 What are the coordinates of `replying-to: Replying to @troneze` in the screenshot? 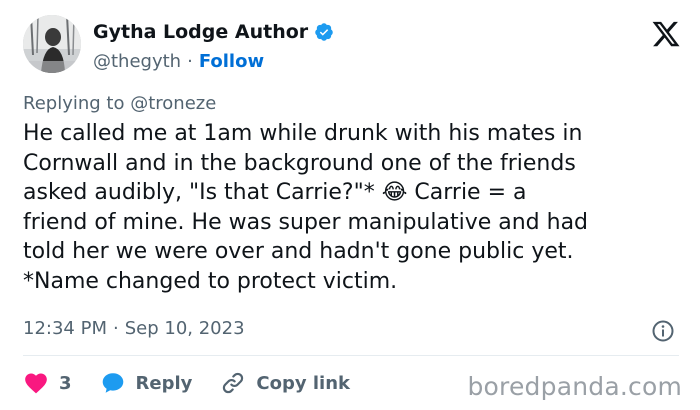 It's located at (119, 103).